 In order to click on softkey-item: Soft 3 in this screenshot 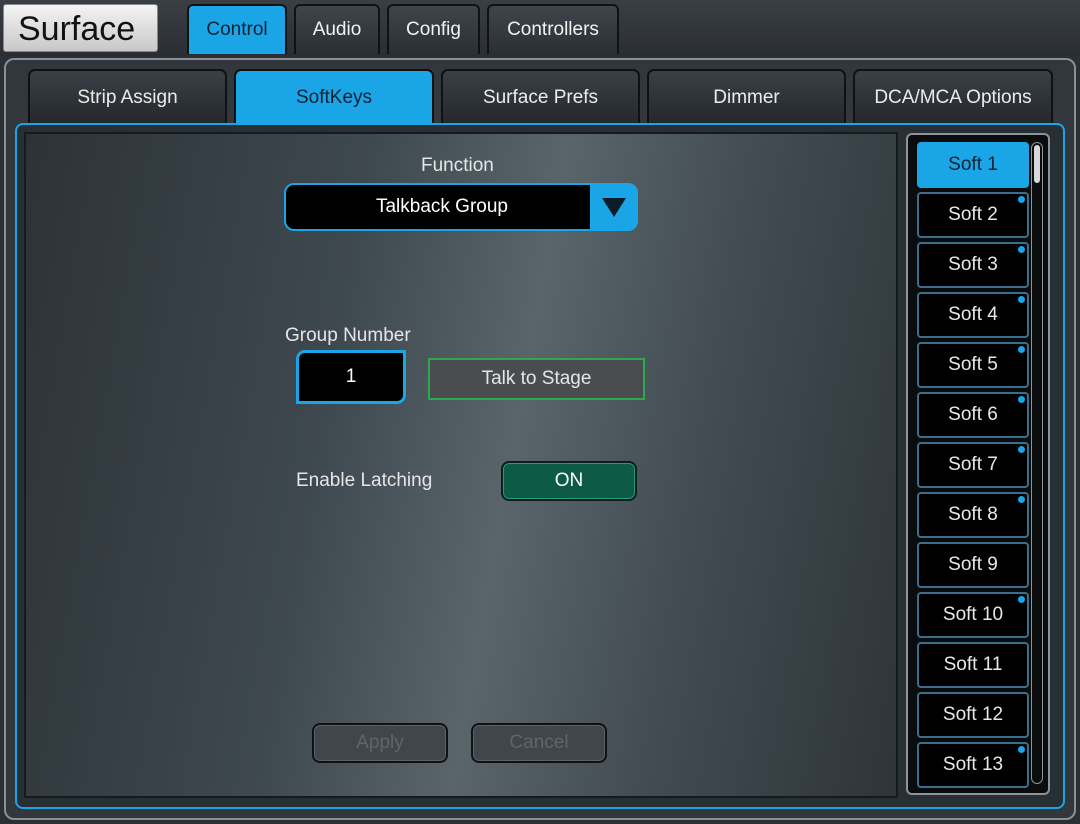, I will do `click(973, 265)`.